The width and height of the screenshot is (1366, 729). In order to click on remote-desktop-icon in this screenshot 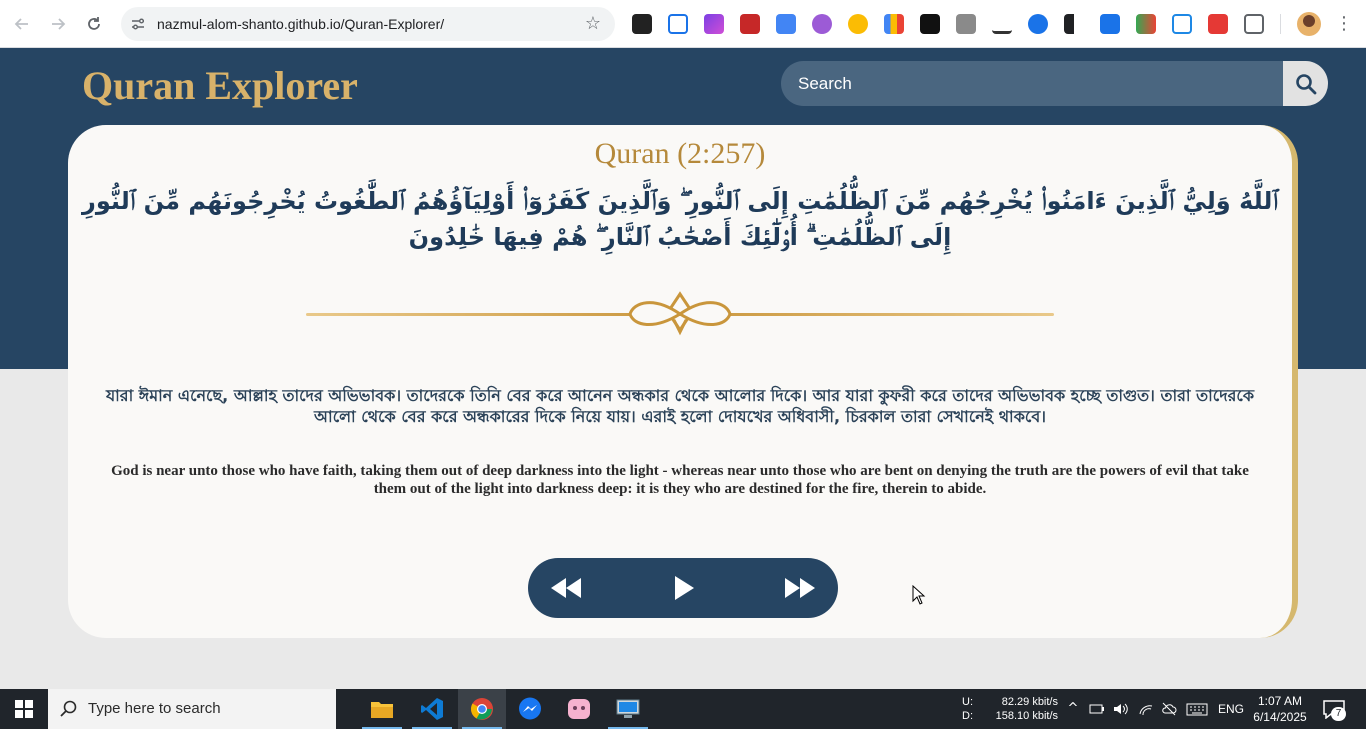, I will do `click(628, 708)`.